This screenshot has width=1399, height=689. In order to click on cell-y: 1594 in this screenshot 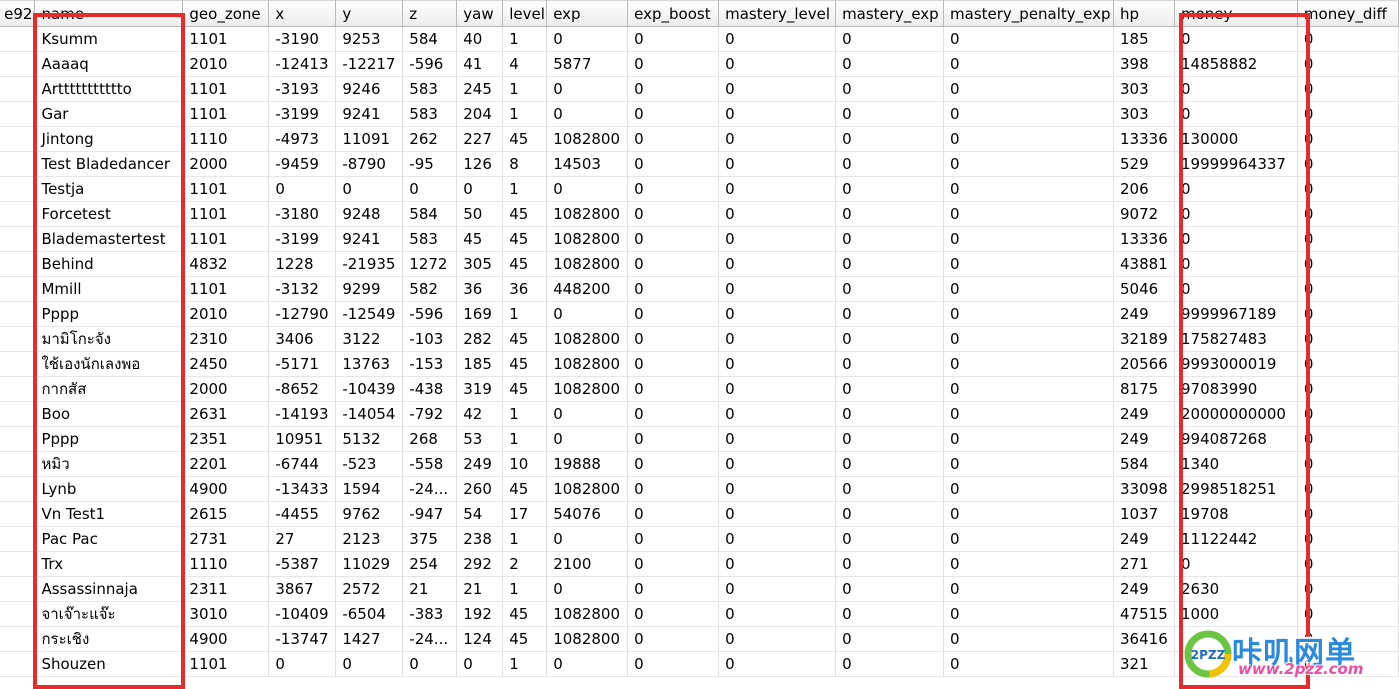, I will do `click(369, 489)`.